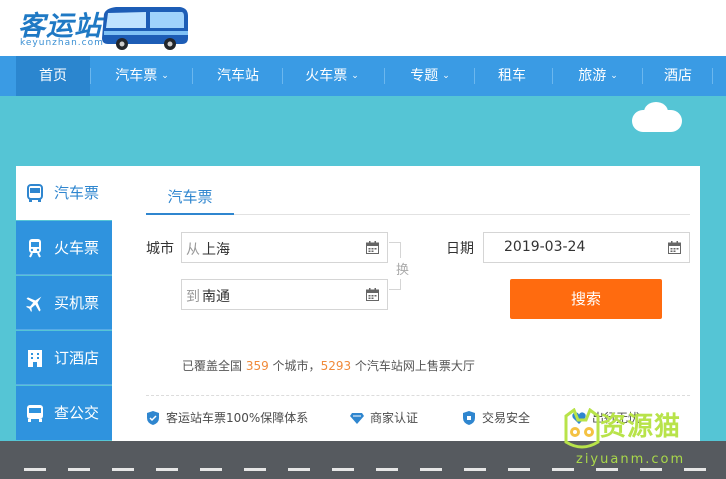 Image resolution: width=726 pixels, height=479 pixels. I want to click on search-button: 搜索, so click(586, 299).